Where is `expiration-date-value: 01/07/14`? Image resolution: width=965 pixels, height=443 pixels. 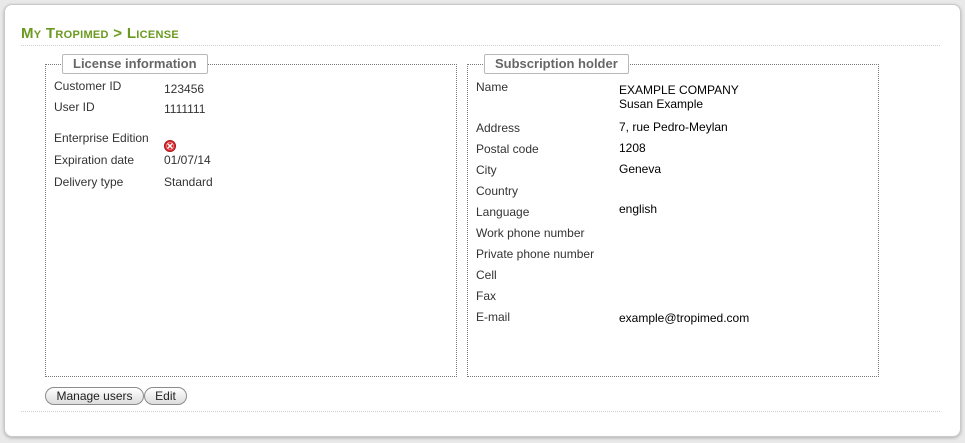 expiration-date-value: 01/07/14 is located at coordinates (187, 160).